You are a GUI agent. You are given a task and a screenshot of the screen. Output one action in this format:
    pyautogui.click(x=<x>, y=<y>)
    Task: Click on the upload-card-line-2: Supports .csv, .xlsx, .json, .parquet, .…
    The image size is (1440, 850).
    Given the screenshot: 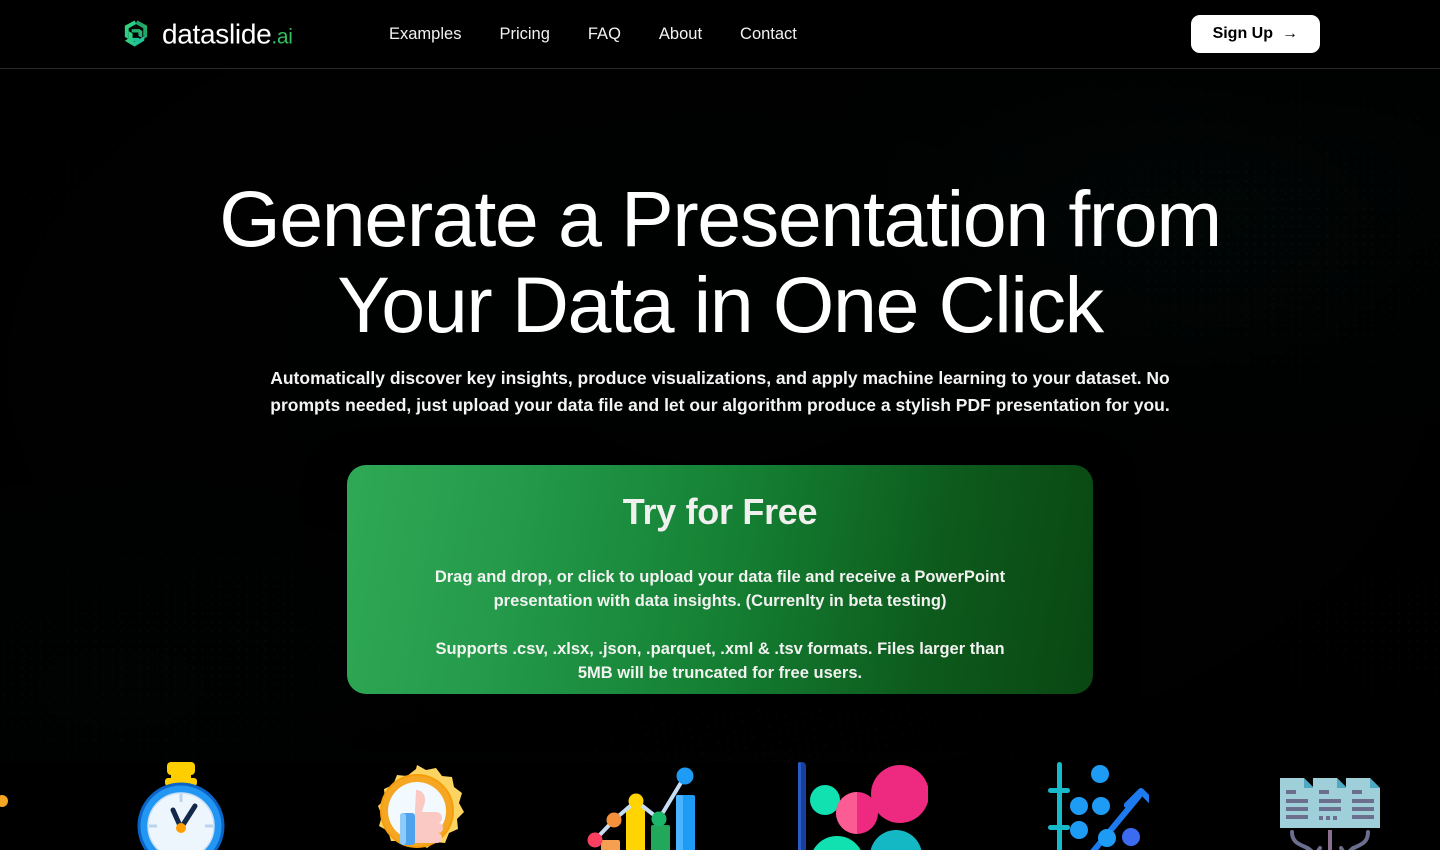 What is the action you would take?
    pyautogui.click(x=720, y=660)
    